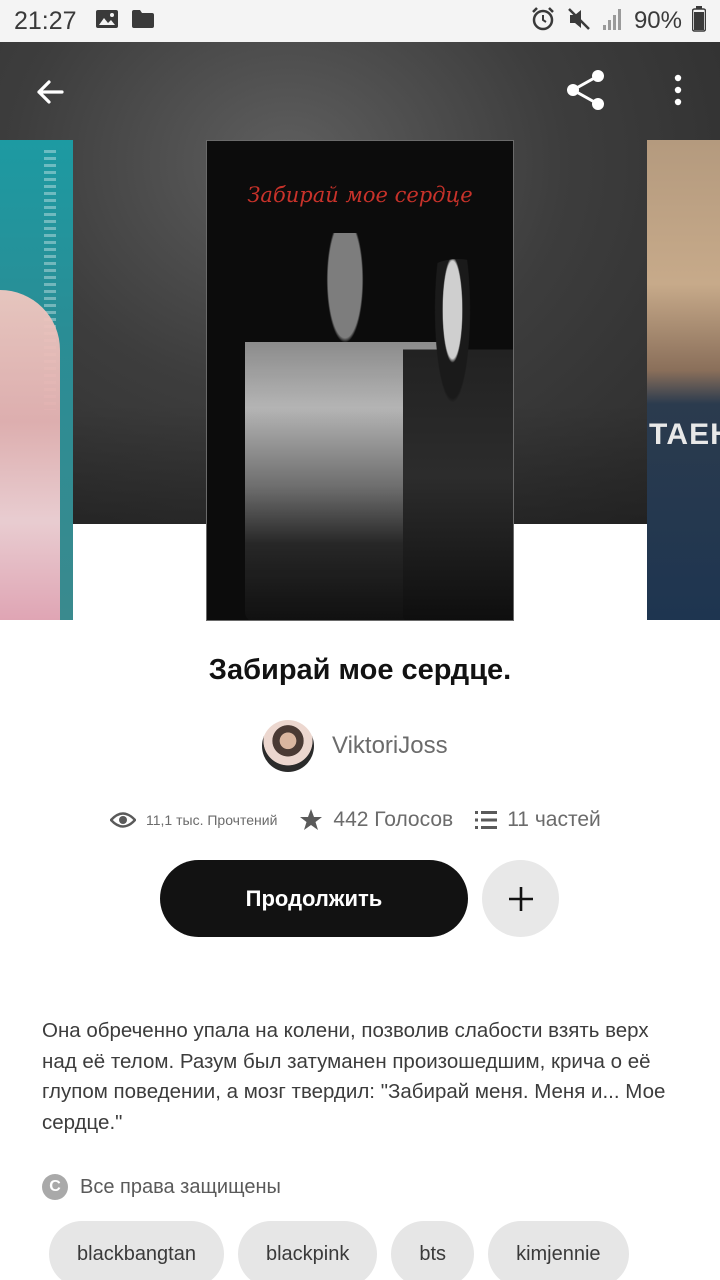 This screenshot has width=720, height=1280. I want to click on author-name: ViktoriJoss, so click(390, 745).